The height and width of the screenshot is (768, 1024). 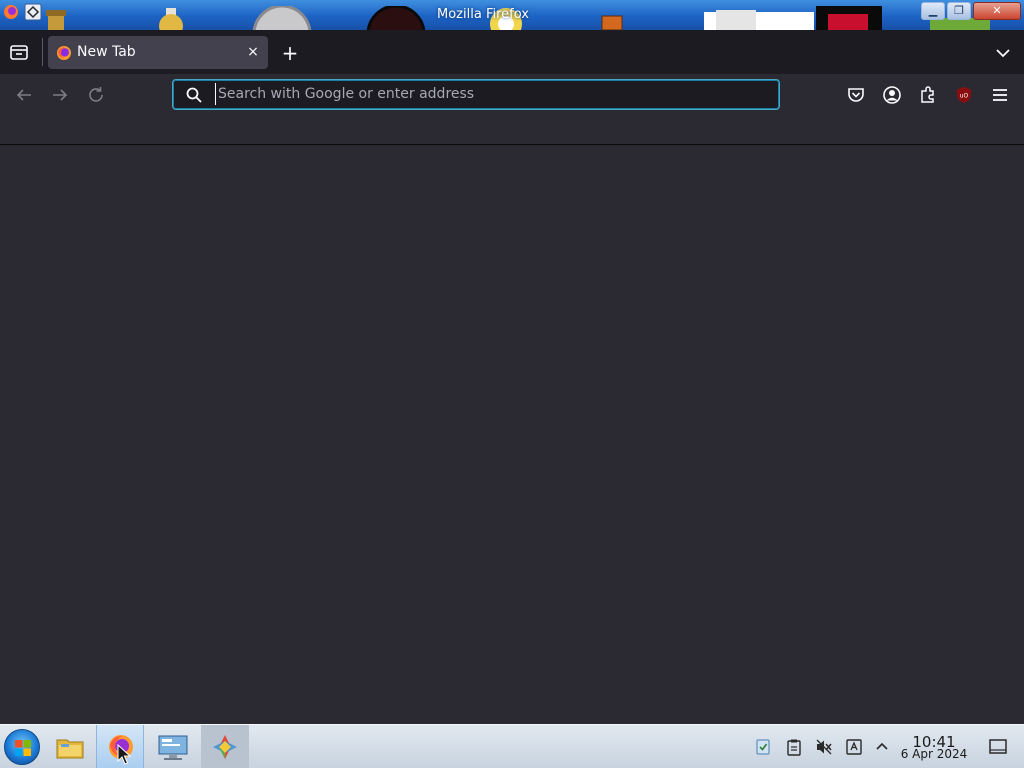 What do you see at coordinates (60, 95) in the screenshot?
I see `forward-arrow-icon` at bounding box center [60, 95].